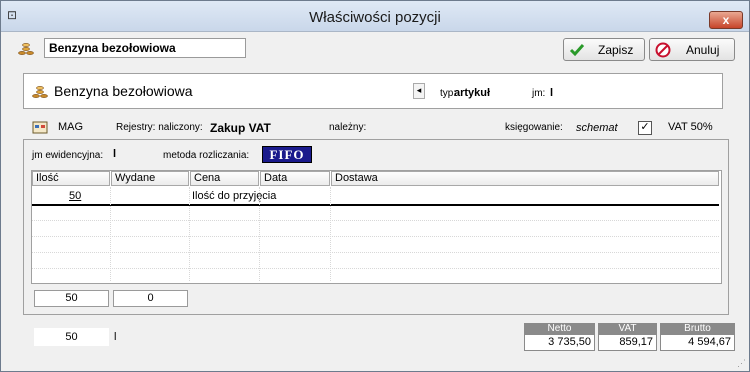 This screenshot has width=750, height=372. Describe the element at coordinates (559, 343) in the screenshot. I see `net-value: 3 735,50` at that location.